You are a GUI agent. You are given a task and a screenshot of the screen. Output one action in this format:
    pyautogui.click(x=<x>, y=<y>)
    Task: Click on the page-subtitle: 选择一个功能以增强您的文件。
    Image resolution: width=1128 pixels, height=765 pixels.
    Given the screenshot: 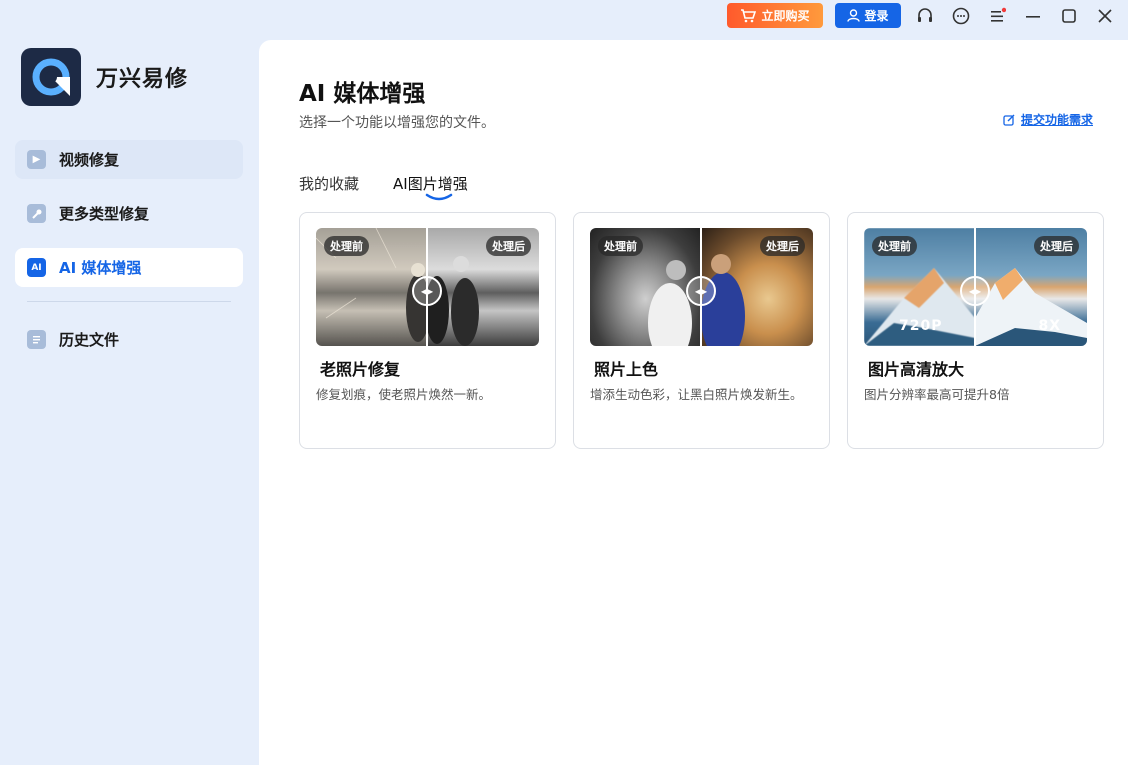 What is the action you would take?
    pyautogui.click(x=397, y=123)
    